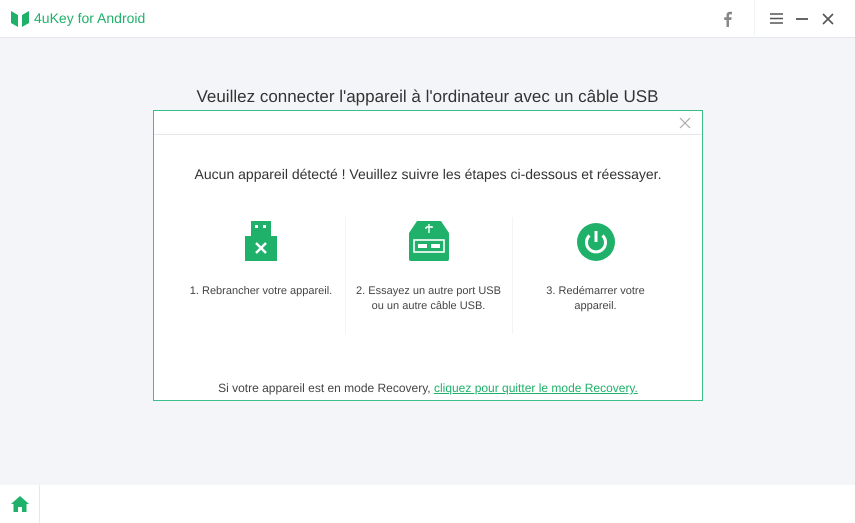 This screenshot has width=855, height=523. I want to click on step-text: 1. Rebrancher votre appareil., so click(261, 291).